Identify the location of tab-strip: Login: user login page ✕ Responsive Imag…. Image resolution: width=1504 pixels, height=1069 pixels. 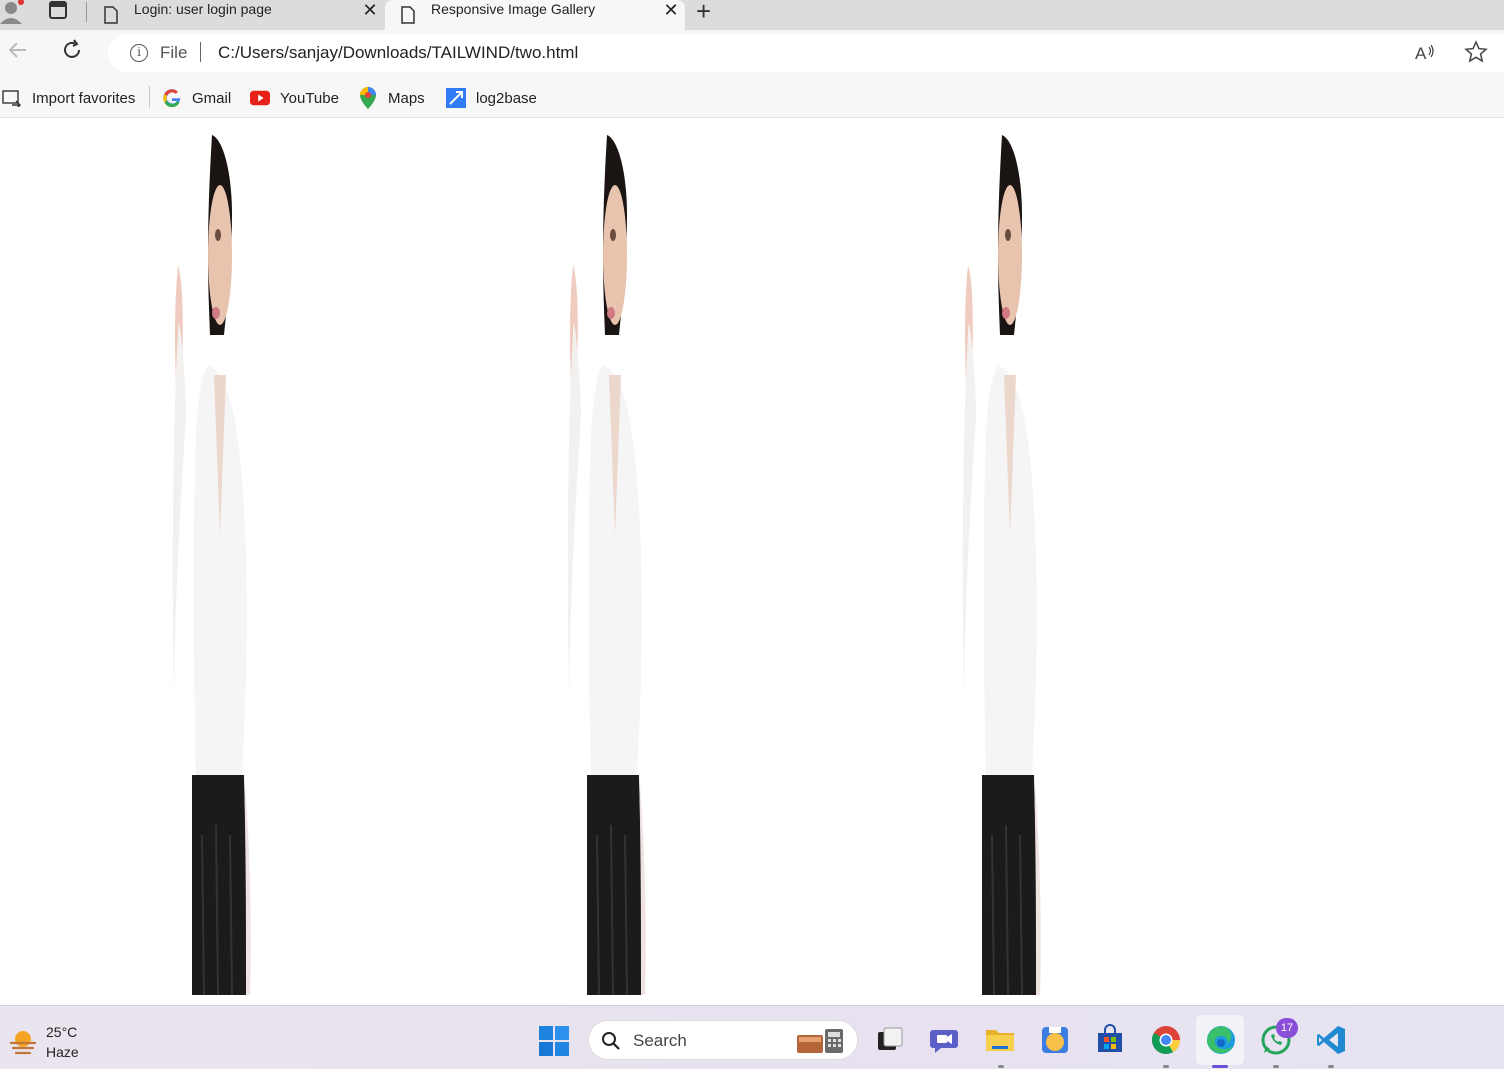
(752, 15).